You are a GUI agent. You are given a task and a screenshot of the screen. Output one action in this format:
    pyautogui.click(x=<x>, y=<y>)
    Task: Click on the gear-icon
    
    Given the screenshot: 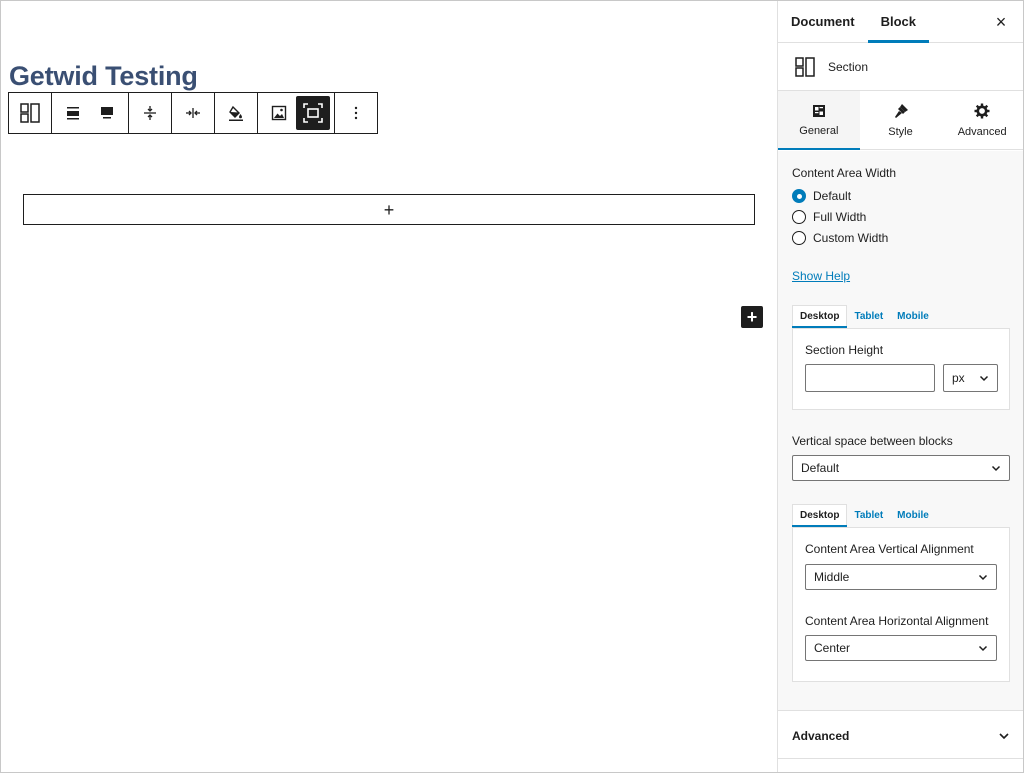 What is the action you would take?
    pyautogui.click(x=982, y=110)
    